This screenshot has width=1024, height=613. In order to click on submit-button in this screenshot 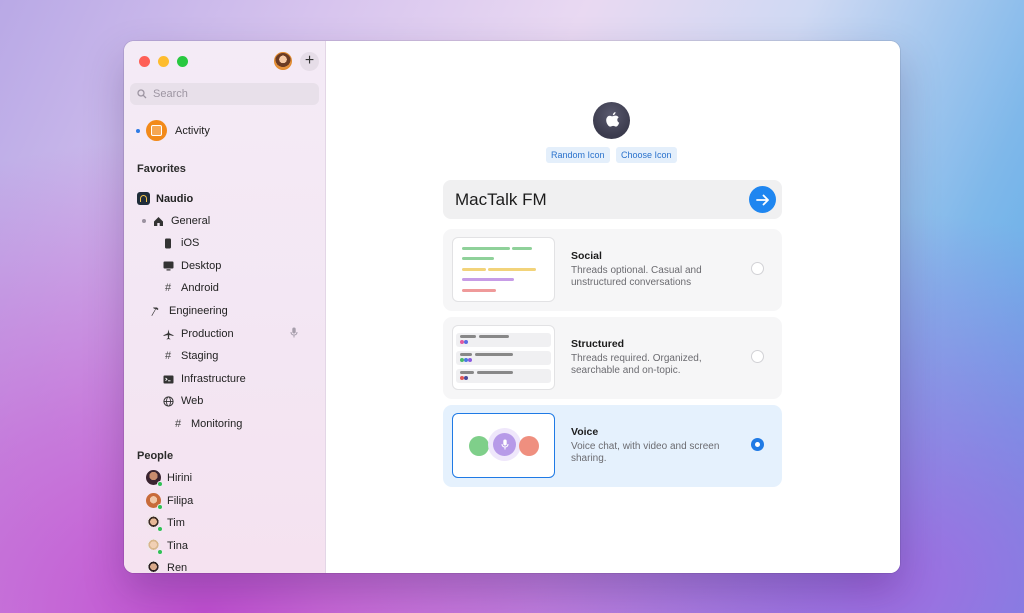, I will do `click(762, 199)`.